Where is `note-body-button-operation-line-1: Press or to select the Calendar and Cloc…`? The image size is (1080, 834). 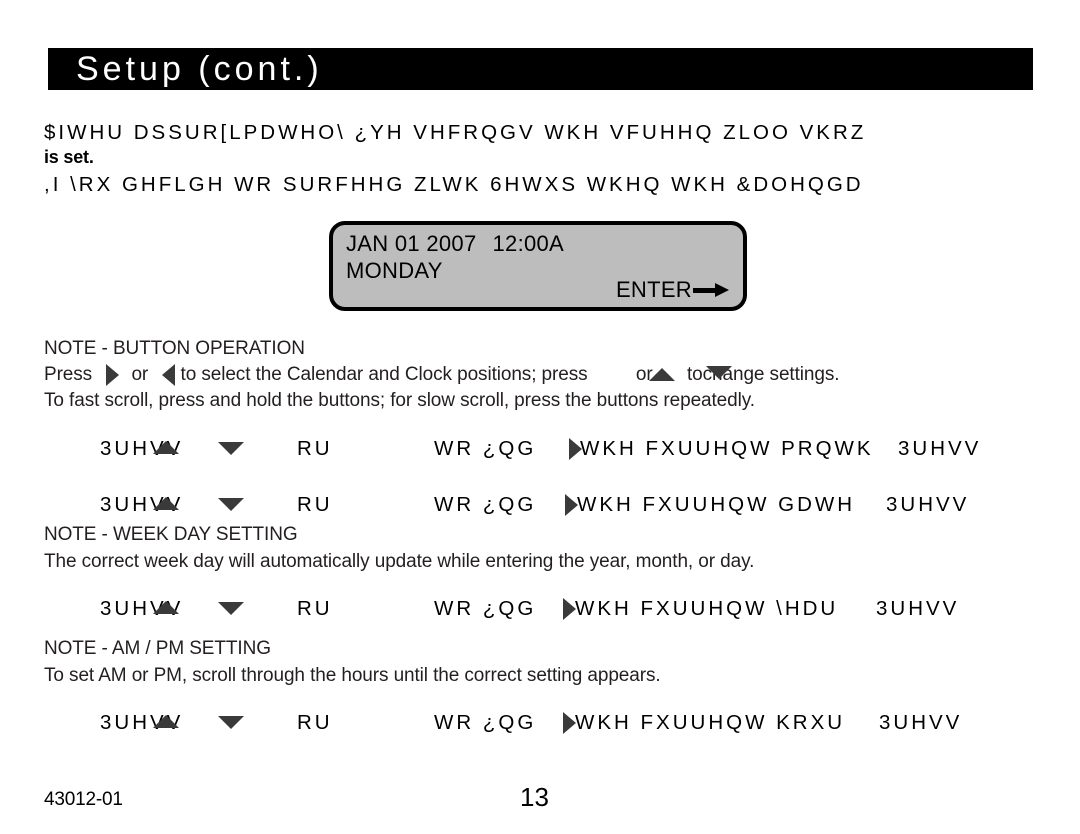 note-body-button-operation-line-1: Press or to select the Calendar and Cloc… is located at coordinates (442, 375).